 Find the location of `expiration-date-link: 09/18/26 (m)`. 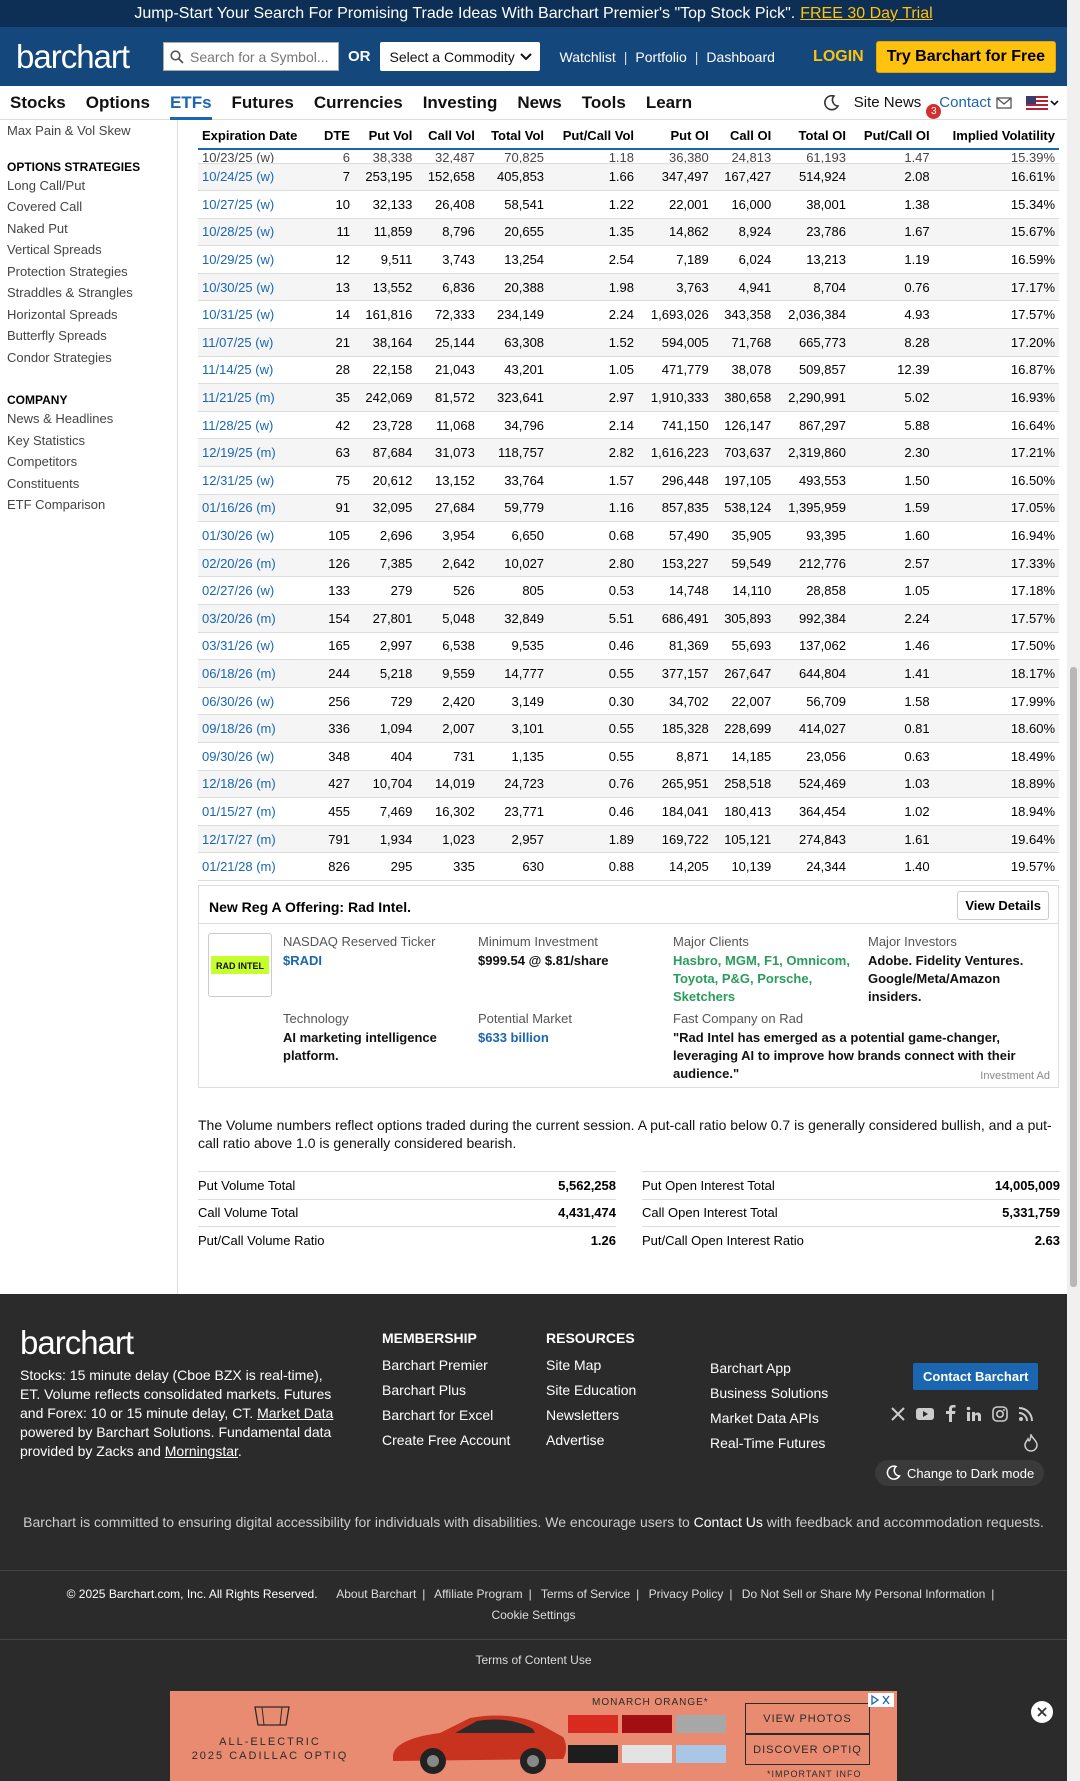

expiration-date-link: 09/18/26 (m) is located at coordinates (257, 728).